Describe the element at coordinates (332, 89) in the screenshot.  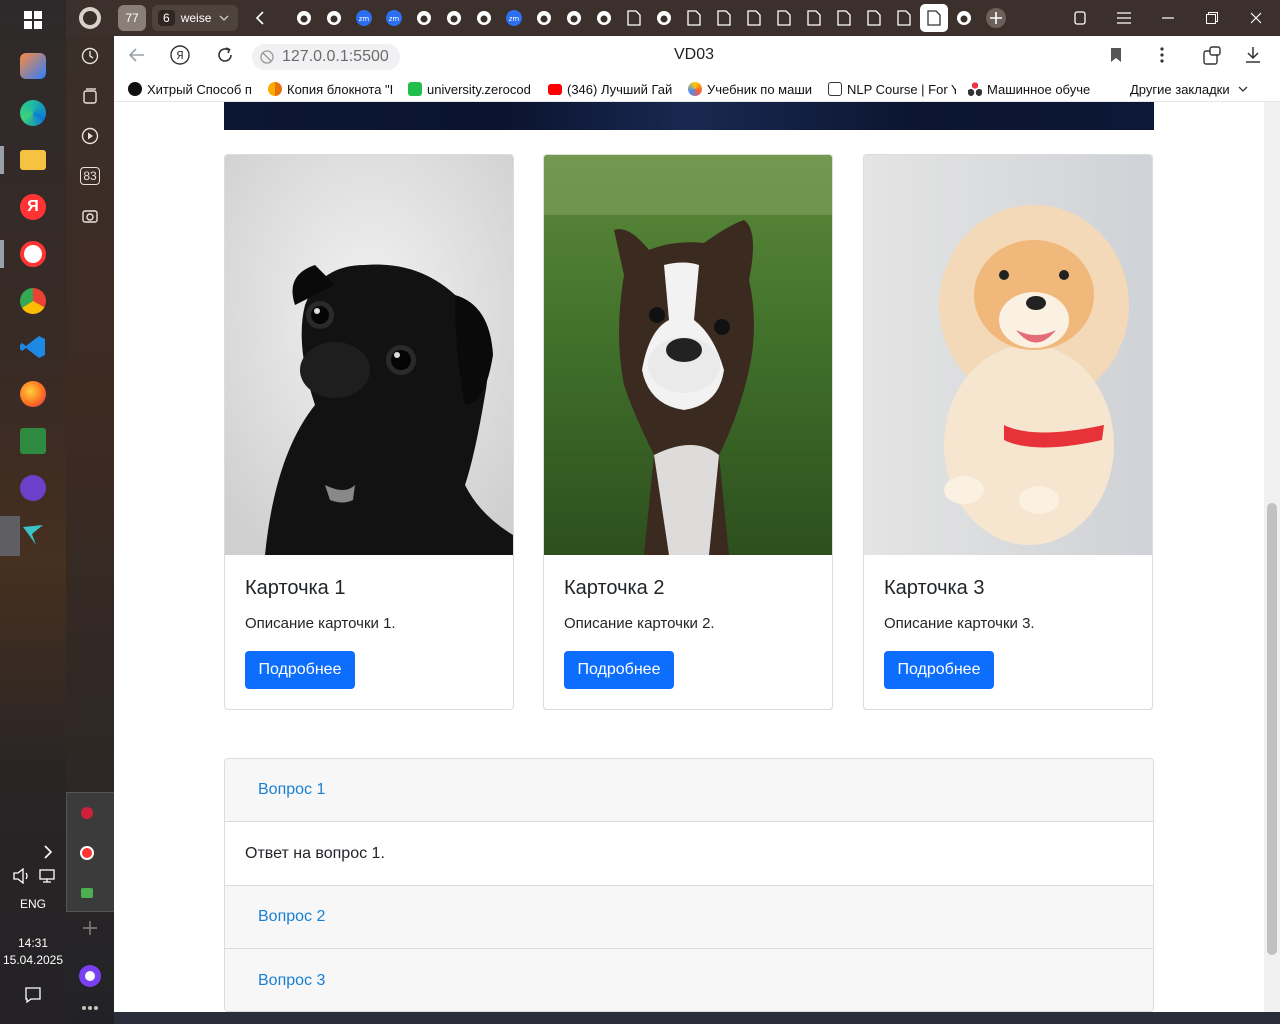
I see `bookmark-item: Копия блокнота "I` at that location.